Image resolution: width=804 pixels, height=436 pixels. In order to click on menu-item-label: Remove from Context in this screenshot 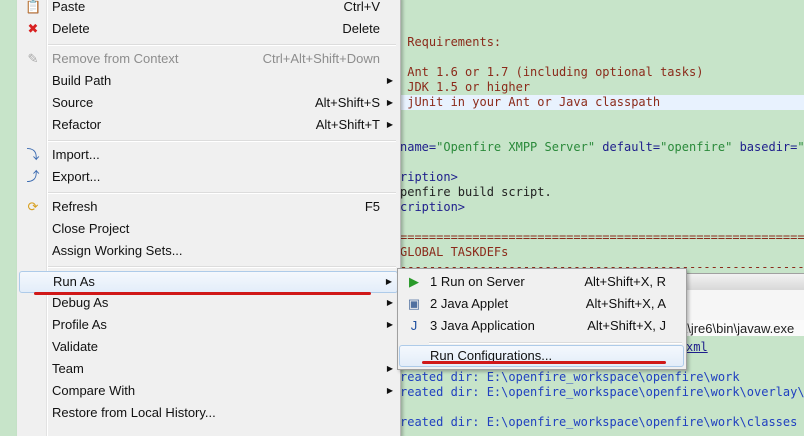, I will do `click(115, 58)`.